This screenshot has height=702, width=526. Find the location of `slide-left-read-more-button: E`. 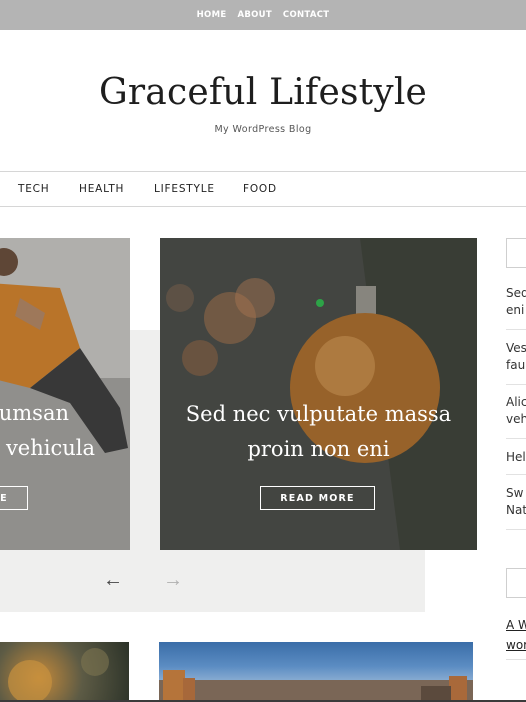

slide-left-read-more-button: E is located at coordinates (14, 498).